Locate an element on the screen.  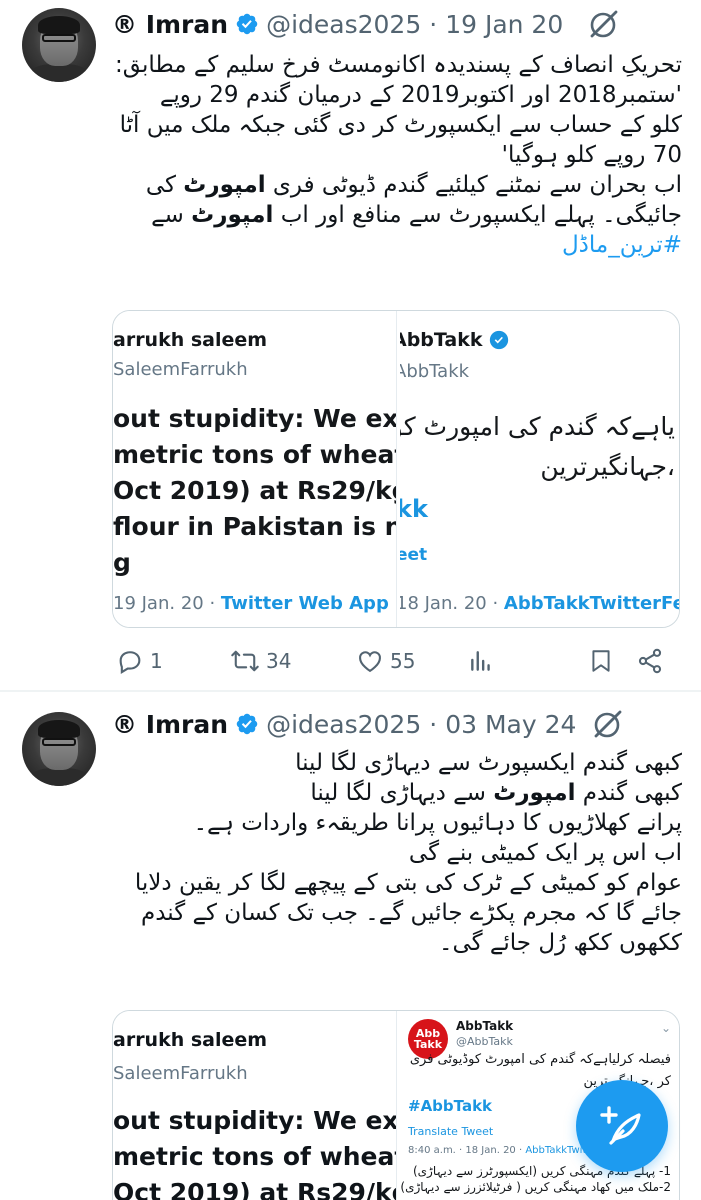
timestamp: 03 May 24 is located at coordinates (510, 724).